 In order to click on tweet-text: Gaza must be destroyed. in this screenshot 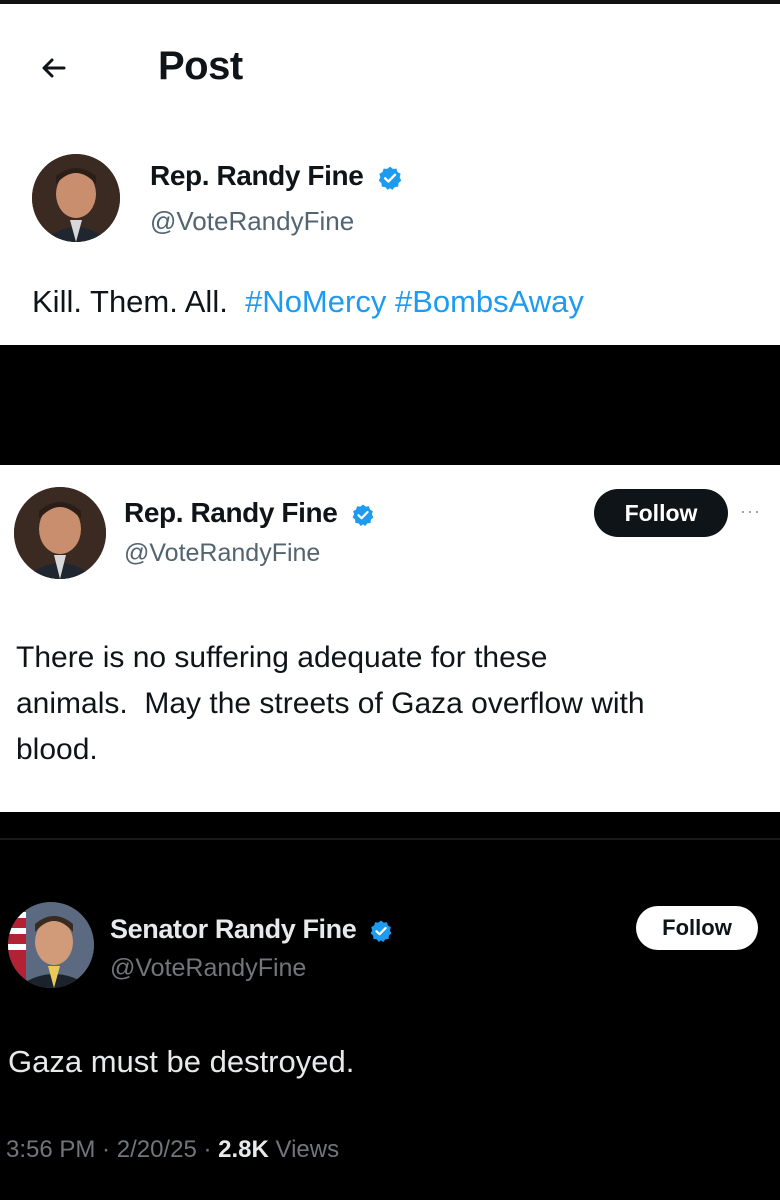, I will do `click(181, 1061)`.